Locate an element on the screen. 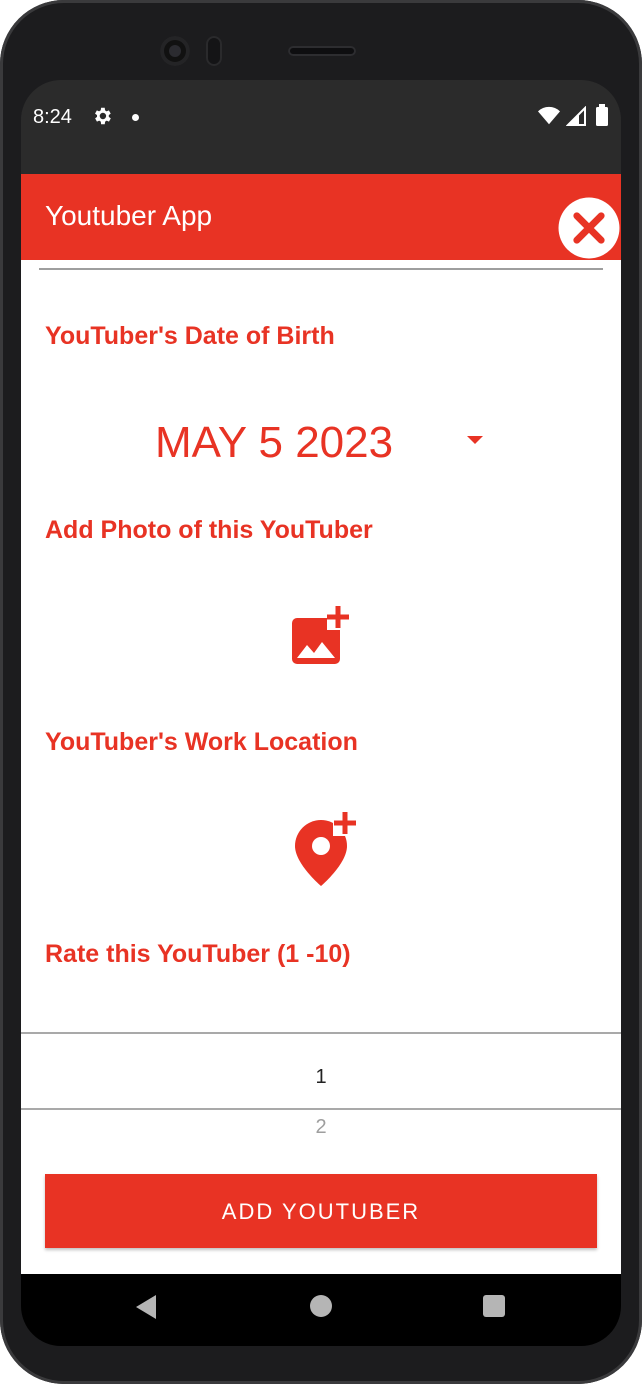 Image resolution: width=642 pixels, height=1384 pixels. rating-number-picker: 1 2 is located at coordinates (321, 1087).